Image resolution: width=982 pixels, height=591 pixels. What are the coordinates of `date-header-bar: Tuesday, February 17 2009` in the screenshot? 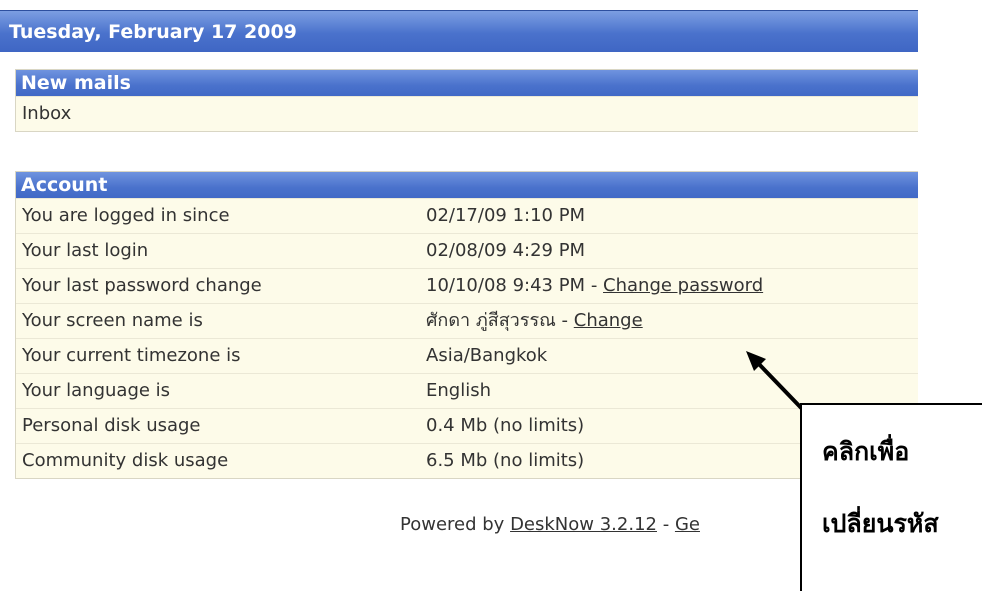 It's located at (459, 31).